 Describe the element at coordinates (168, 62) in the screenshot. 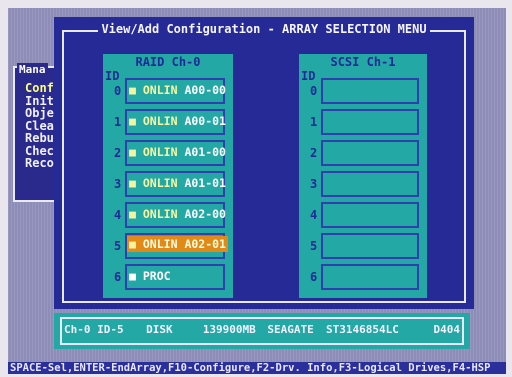

I see `raid-channel-title: RAID Ch-0` at that location.